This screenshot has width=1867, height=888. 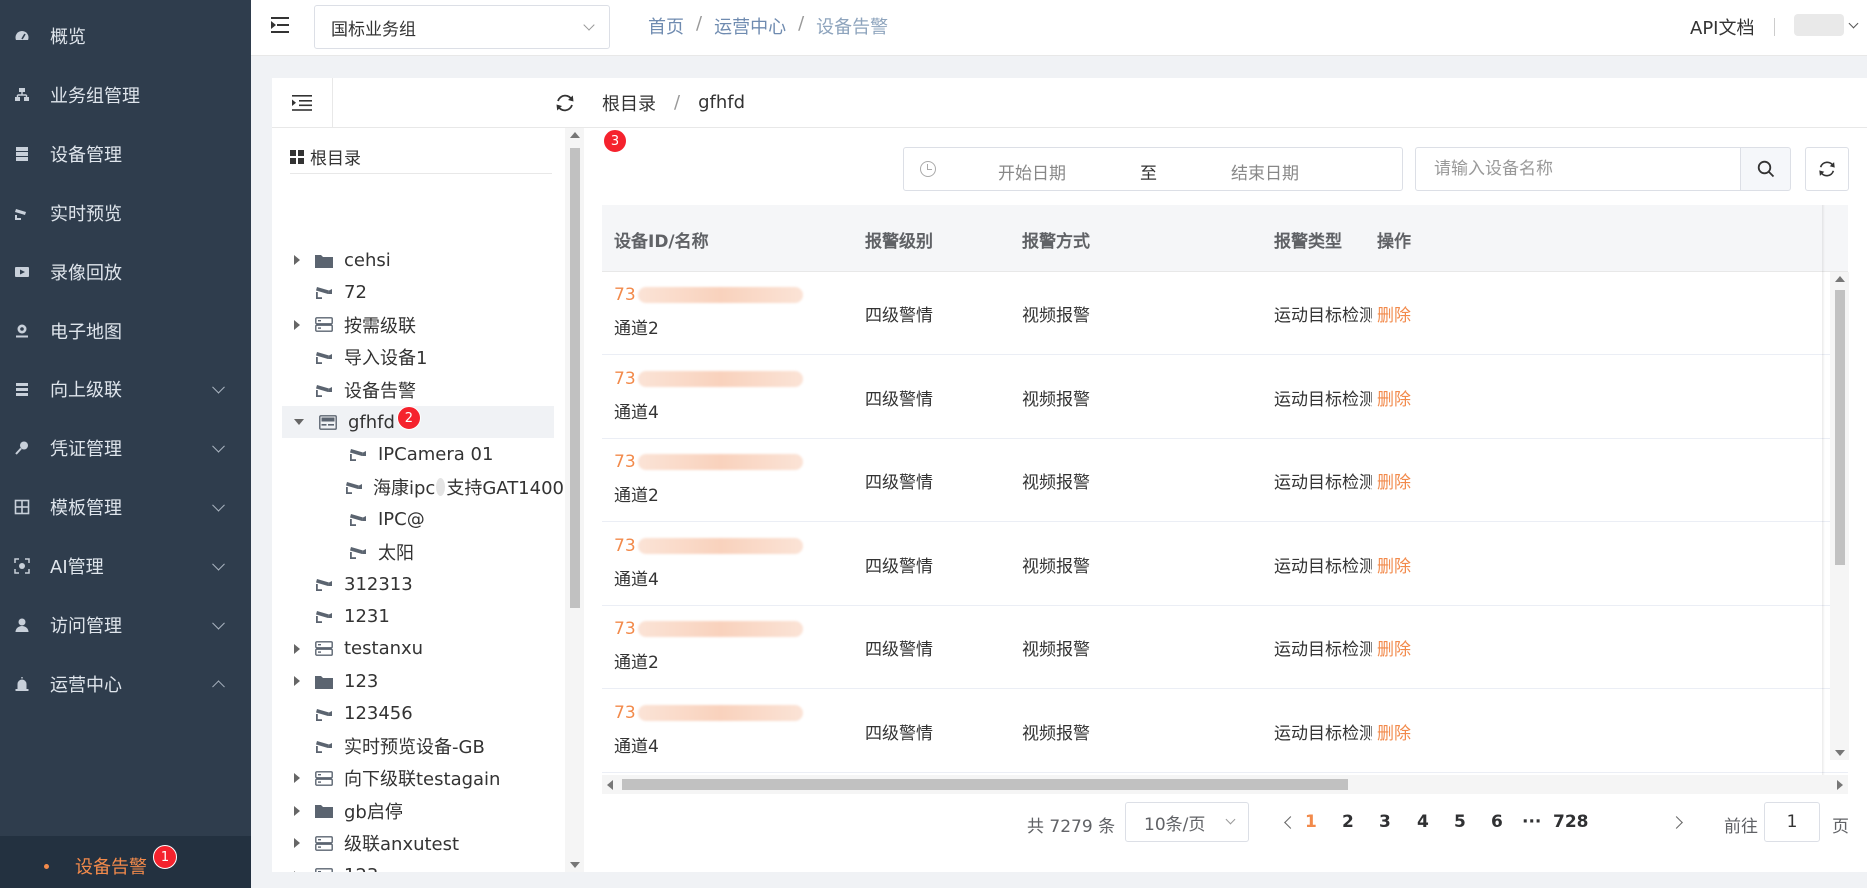 What do you see at coordinates (1531, 822) in the screenshot?
I see `more-pages-icon: ···` at bounding box center [1531, 822].